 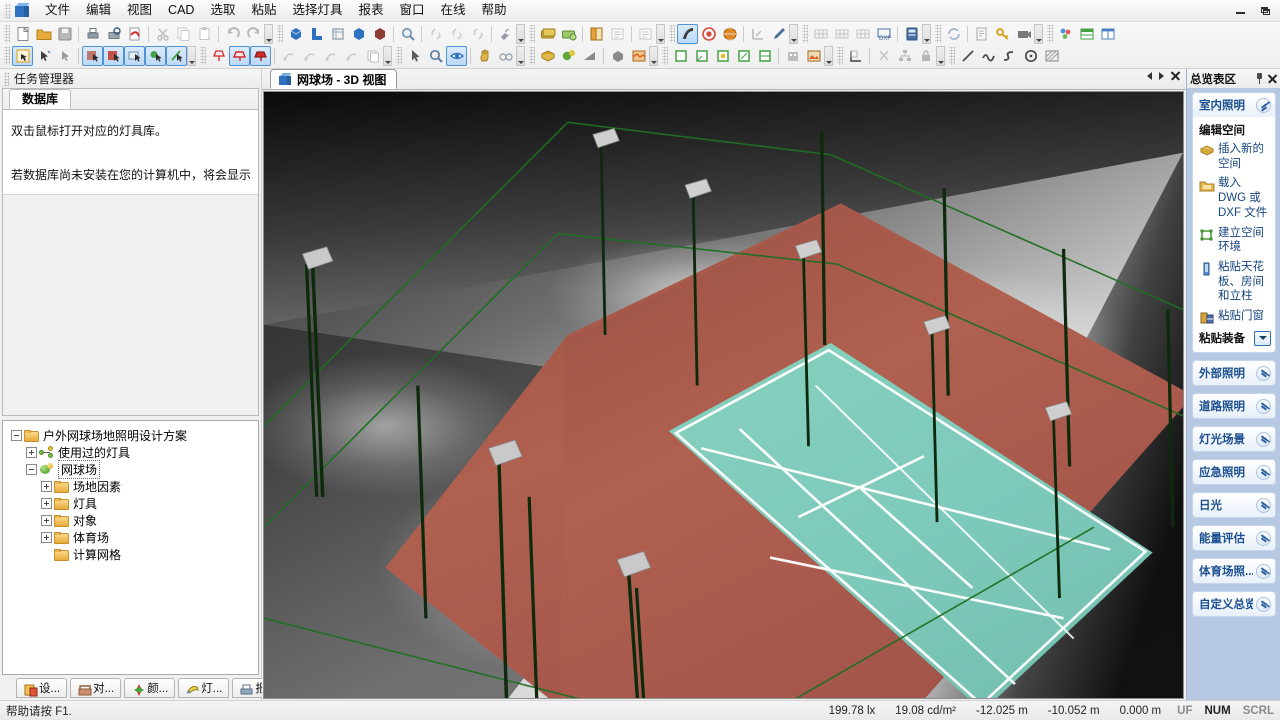 What do you see at coordinates (505, 34) in the screenshot?
I see `settings-wrench-icon` at bounding box center [505, 34].